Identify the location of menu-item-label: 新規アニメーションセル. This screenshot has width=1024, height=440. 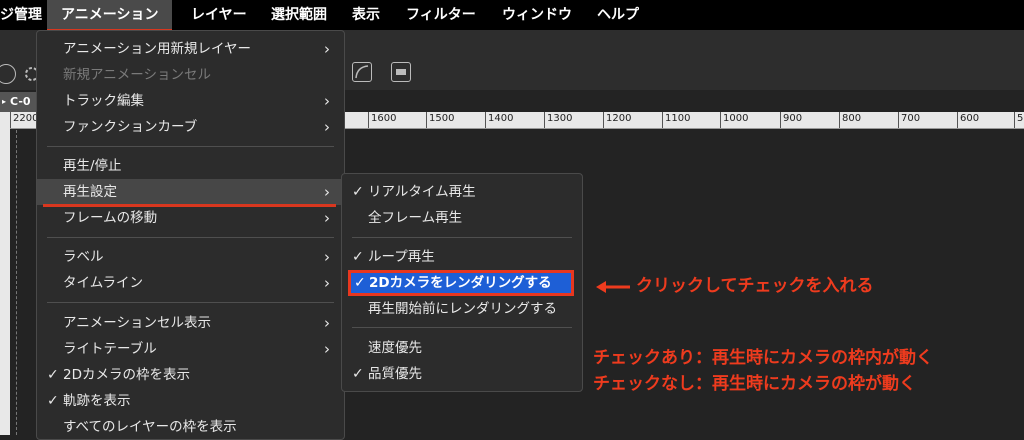
(137, 75).